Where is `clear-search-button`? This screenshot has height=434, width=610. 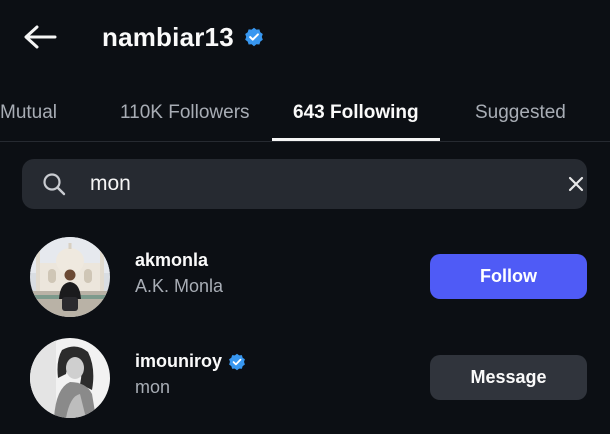 clear-search-button is located at coordinates (576, 184).